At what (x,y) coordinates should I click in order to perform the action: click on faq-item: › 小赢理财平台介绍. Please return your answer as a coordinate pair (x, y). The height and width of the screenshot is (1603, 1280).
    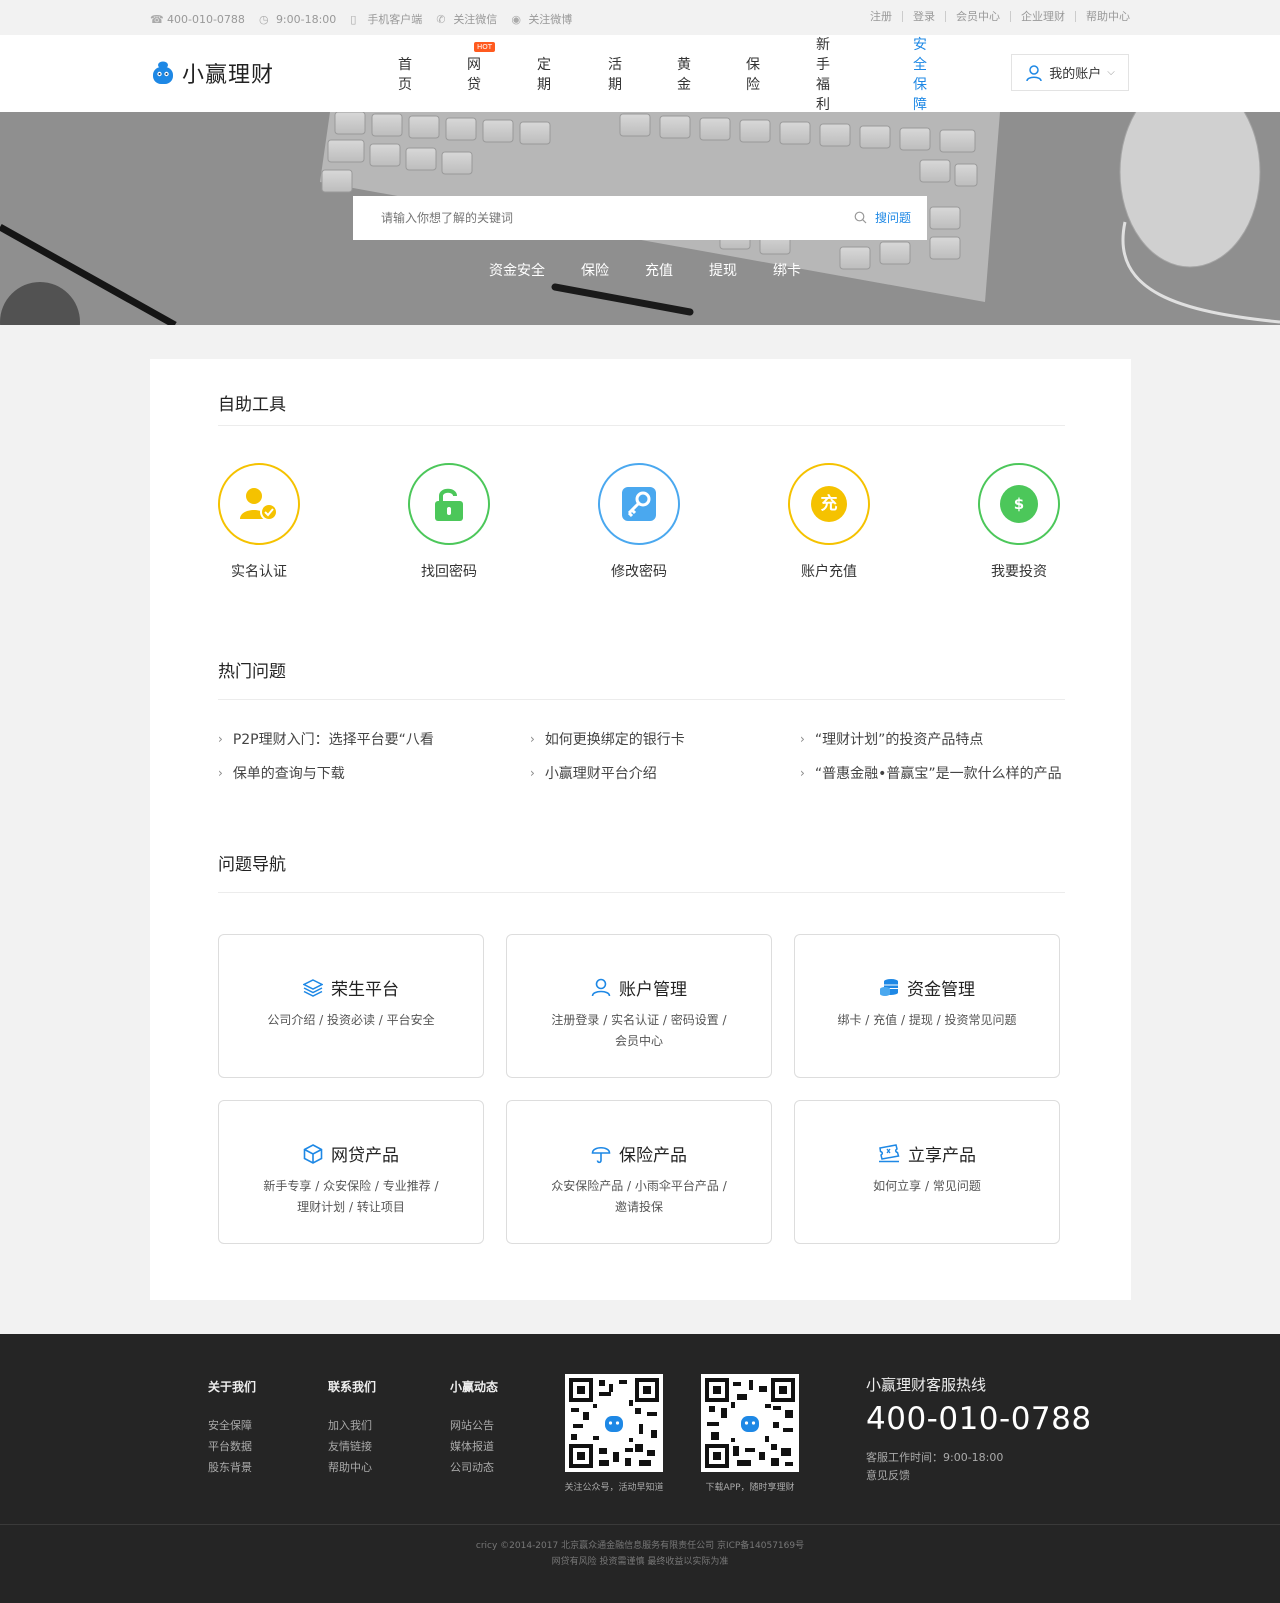
    Looking at the image, I should click on (593, 773).